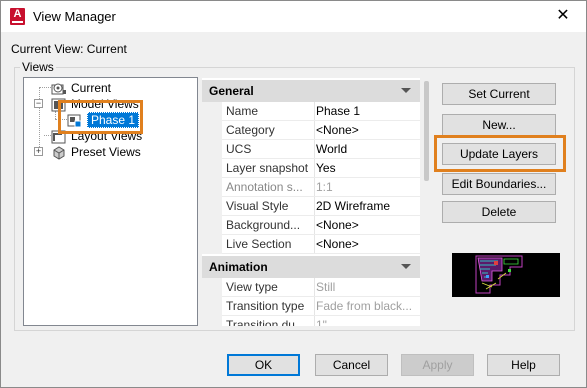 Image resolution: width=587 pixels, height=388 pixels. I want to click on property-value: World, so click(367, 149).